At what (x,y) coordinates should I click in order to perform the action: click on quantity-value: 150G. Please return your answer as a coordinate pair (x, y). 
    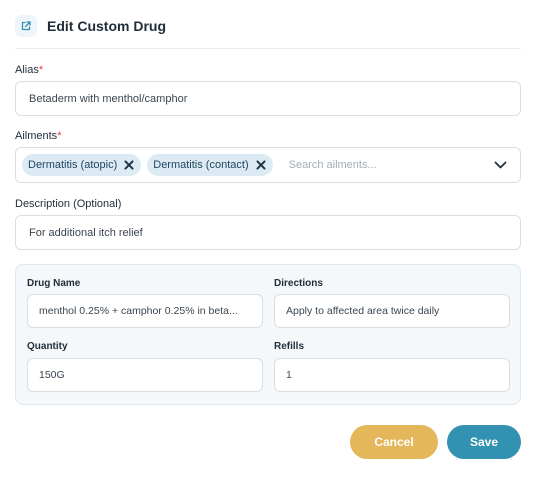
    Looking at the image, I should click on (52, 375).